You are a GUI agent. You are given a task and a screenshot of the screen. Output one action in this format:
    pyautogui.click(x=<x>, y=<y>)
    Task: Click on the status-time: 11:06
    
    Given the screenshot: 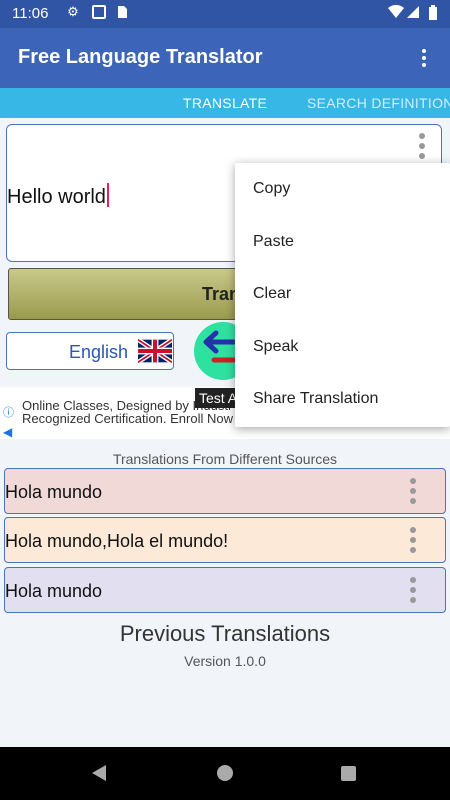 What is the action you would take?
    pyautogui.click(x=30, y=13)
    